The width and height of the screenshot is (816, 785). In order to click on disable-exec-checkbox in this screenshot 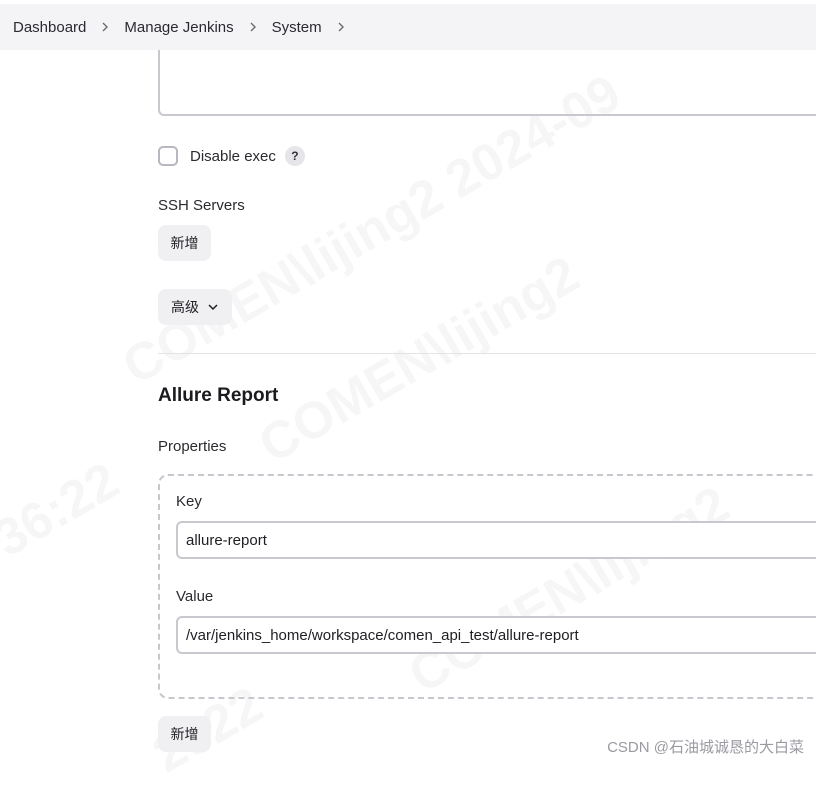, I will do `click(168, 156)`.